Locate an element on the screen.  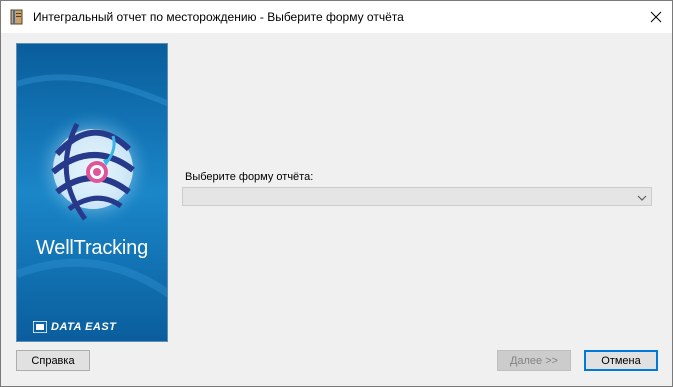
data-east-logo-text: DATA EAST is located at coordinates (84, 327).